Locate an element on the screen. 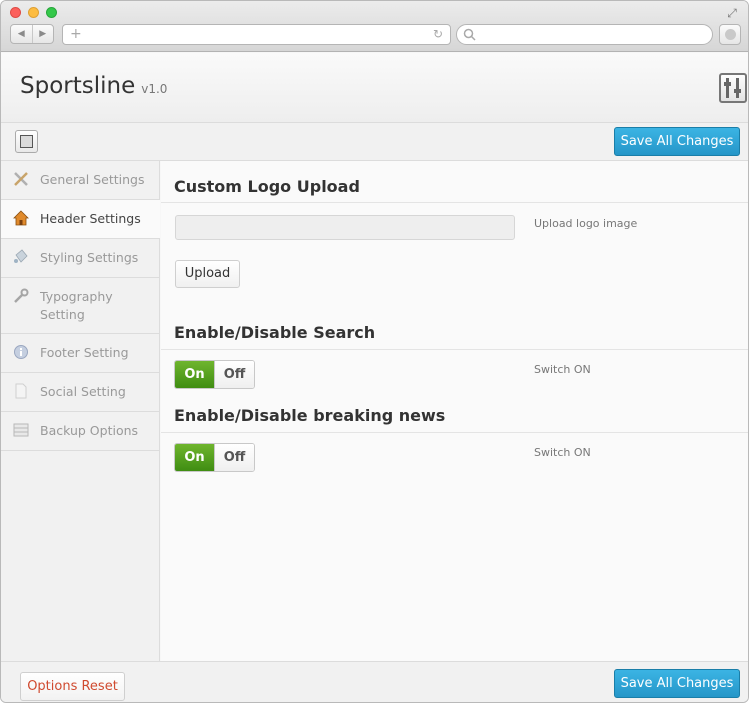 The image size is (749, 703). close-window-button is located at coordinates (15, 12).